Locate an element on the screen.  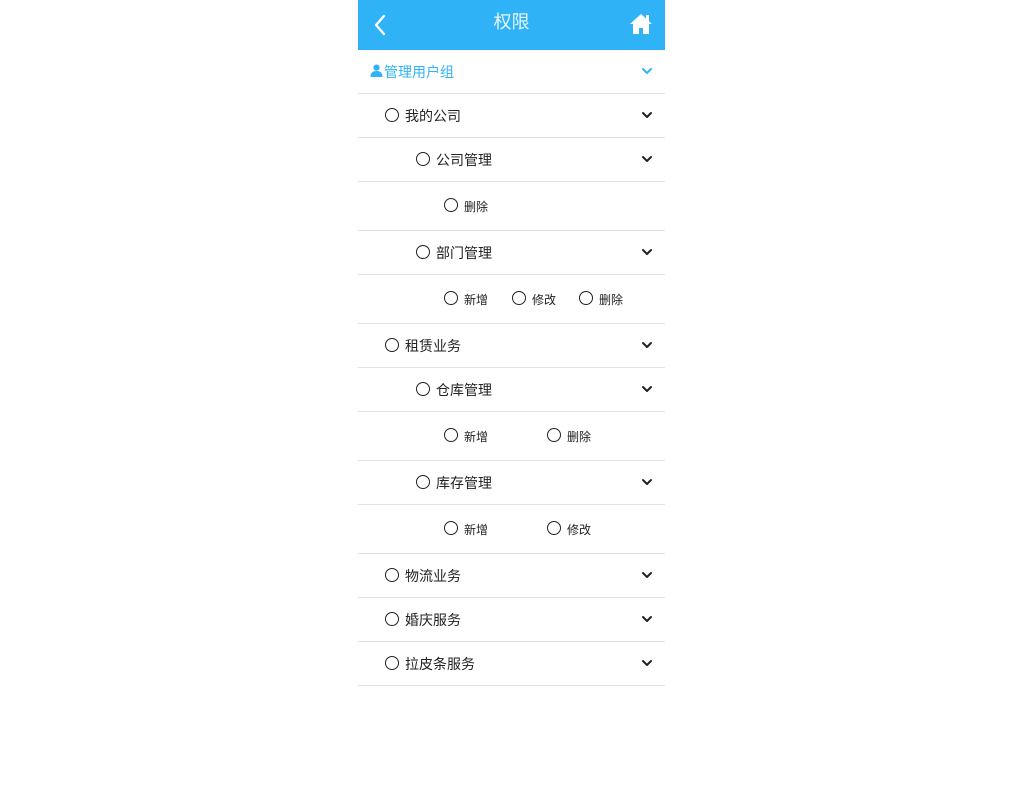
tree-item-label: 物流业务 is located at coordinates (433, 576).